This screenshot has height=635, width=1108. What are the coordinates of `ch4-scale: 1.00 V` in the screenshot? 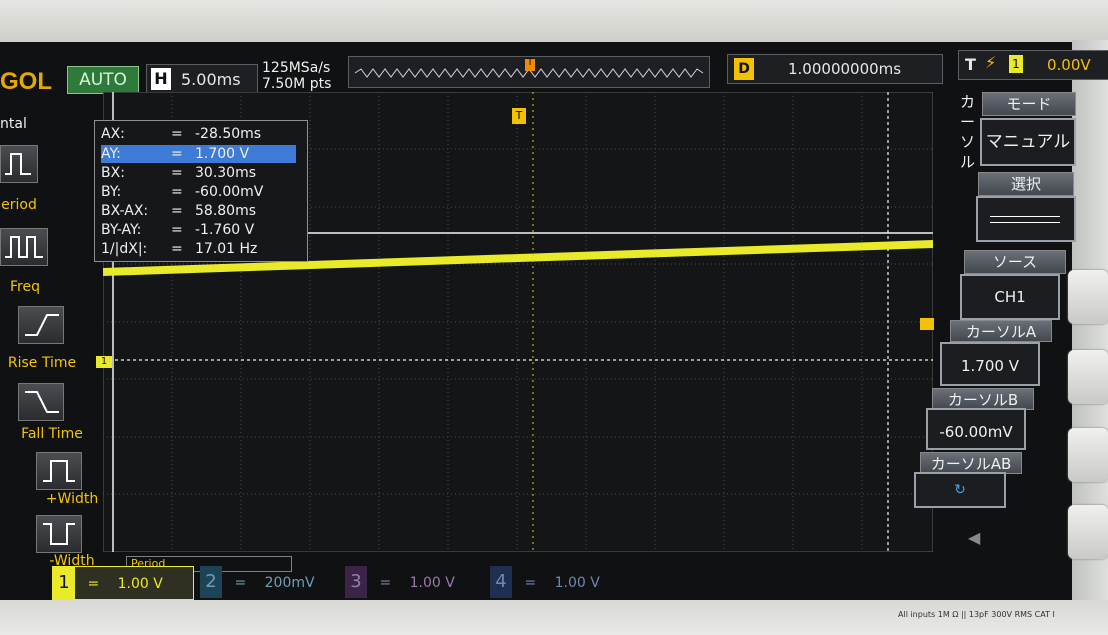 It's located at (577, 583).